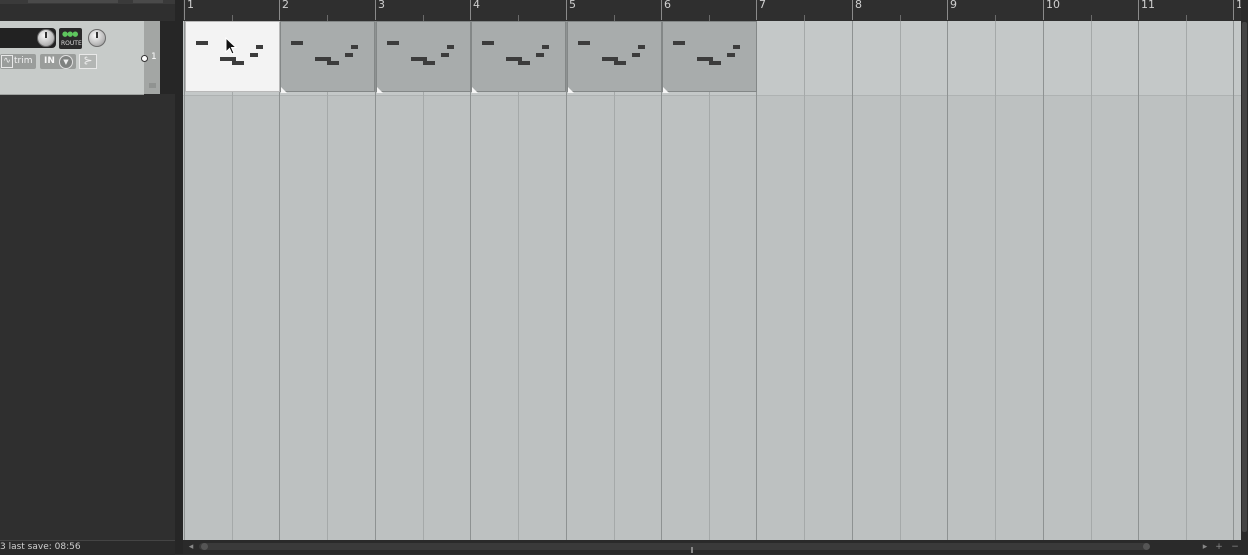 The height and width of the screenshot is (555, 1248). What do you see at coordinates (1235, 547) in the screenshot?
I see `zoom-out-icon: −` at bounding box center [1235, 547].